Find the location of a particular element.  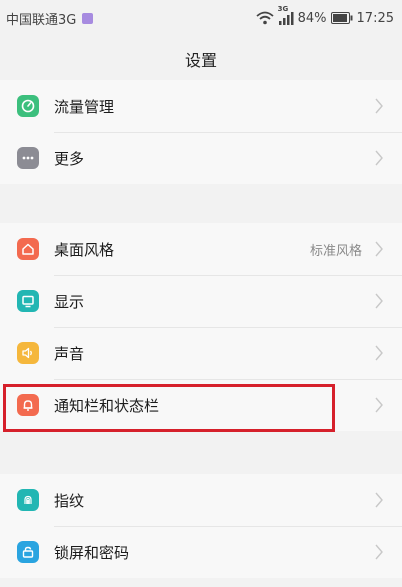

settings-item-lock-screen-password: 锁屏和密码 is located at coordinates (201, 552).